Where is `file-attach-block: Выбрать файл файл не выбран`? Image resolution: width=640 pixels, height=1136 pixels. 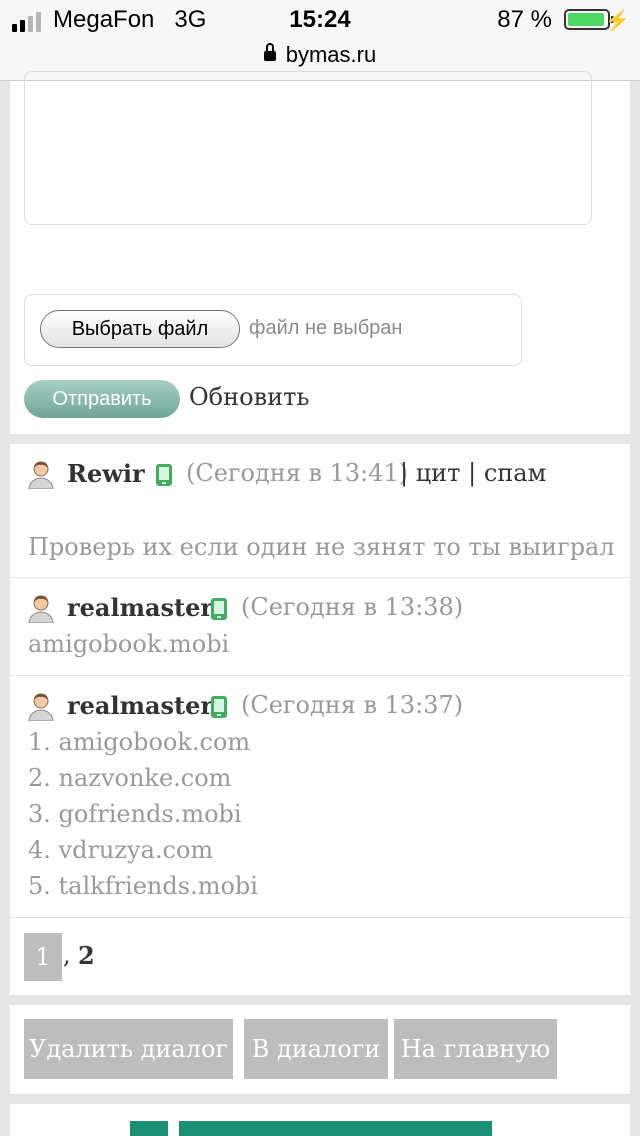
file-attach-block: Выбрать файл файл не выбран is located at coordinates (273, 330).